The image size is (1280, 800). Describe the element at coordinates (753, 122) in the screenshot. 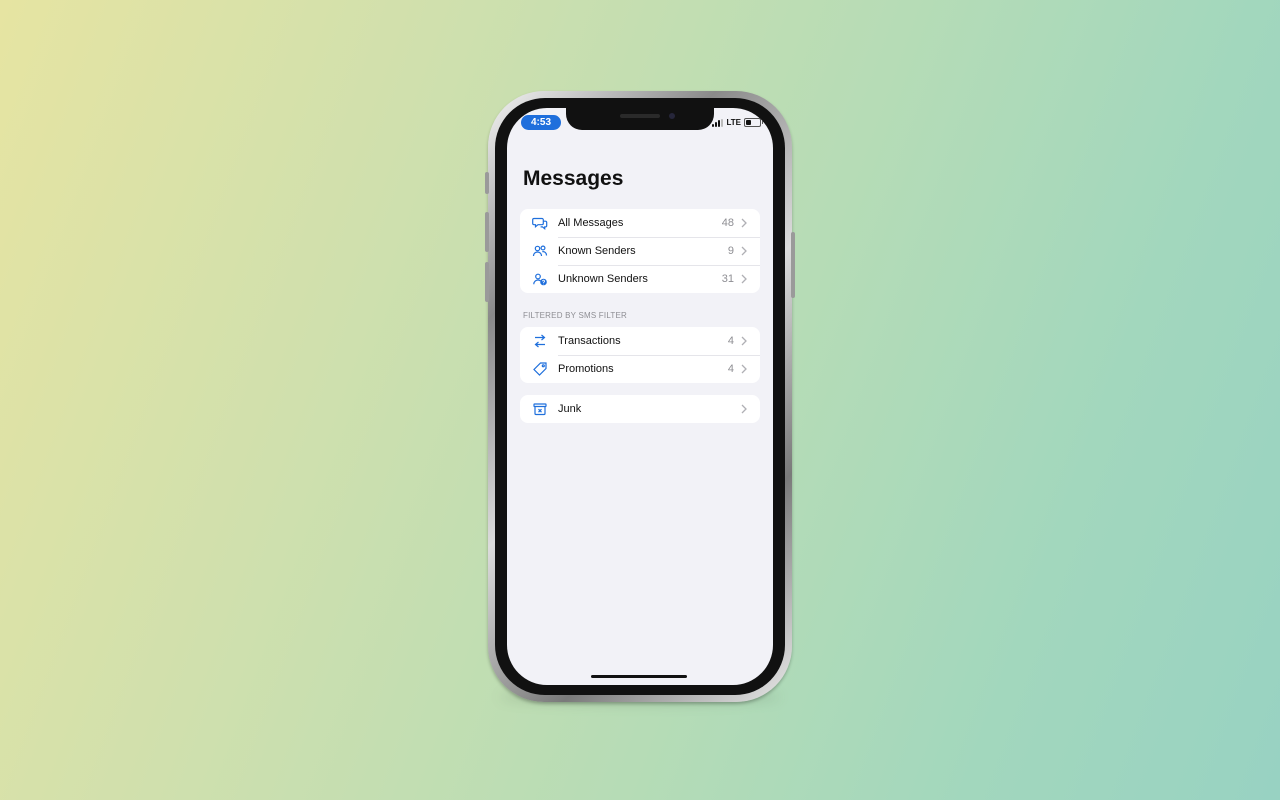

I see `battery-icon` at that location.